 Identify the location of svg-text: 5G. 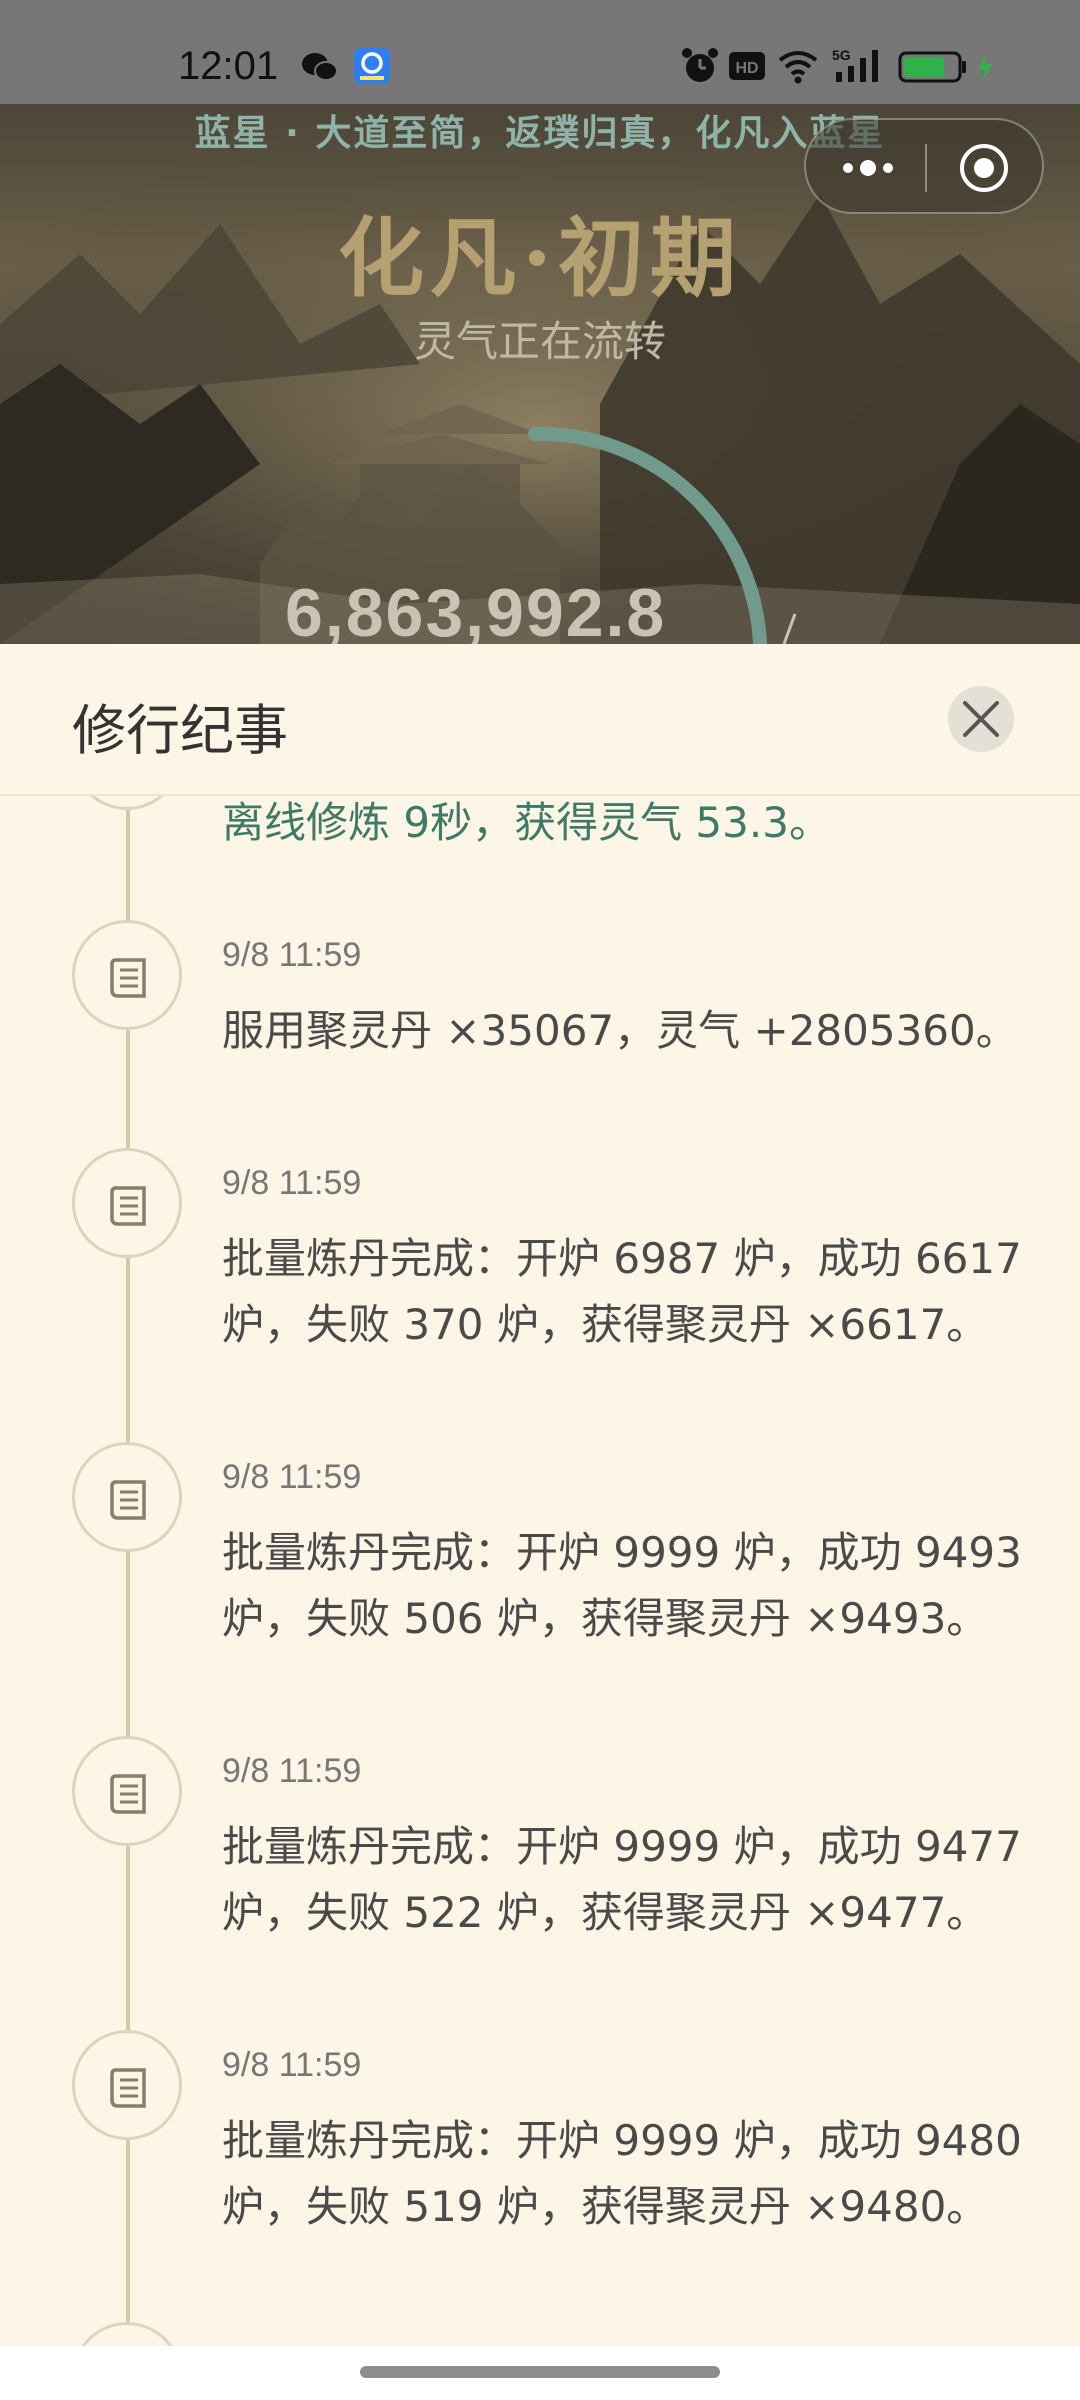
(841, 55).